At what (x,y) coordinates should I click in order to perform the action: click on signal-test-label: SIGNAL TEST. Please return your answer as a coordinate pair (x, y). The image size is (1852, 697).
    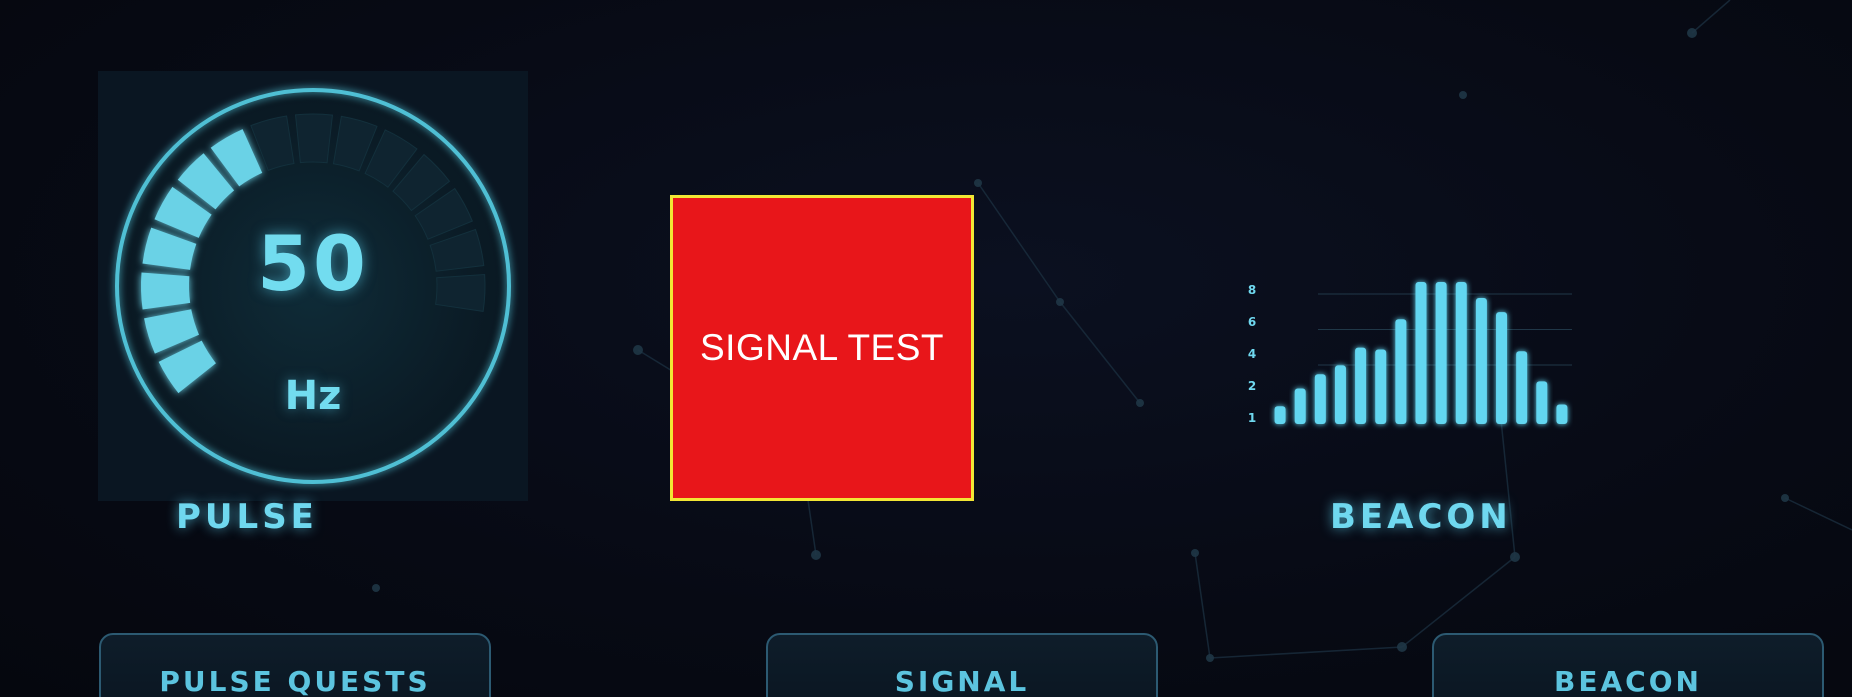
    Looking at the image, I should click on (821, 347).